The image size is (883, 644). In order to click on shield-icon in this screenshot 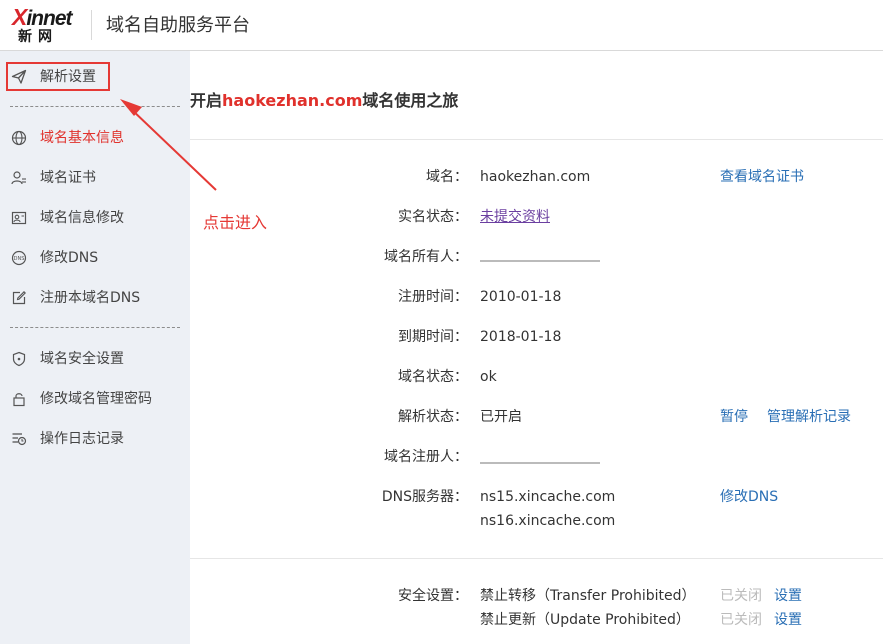, I will do `click(19, 359)`.